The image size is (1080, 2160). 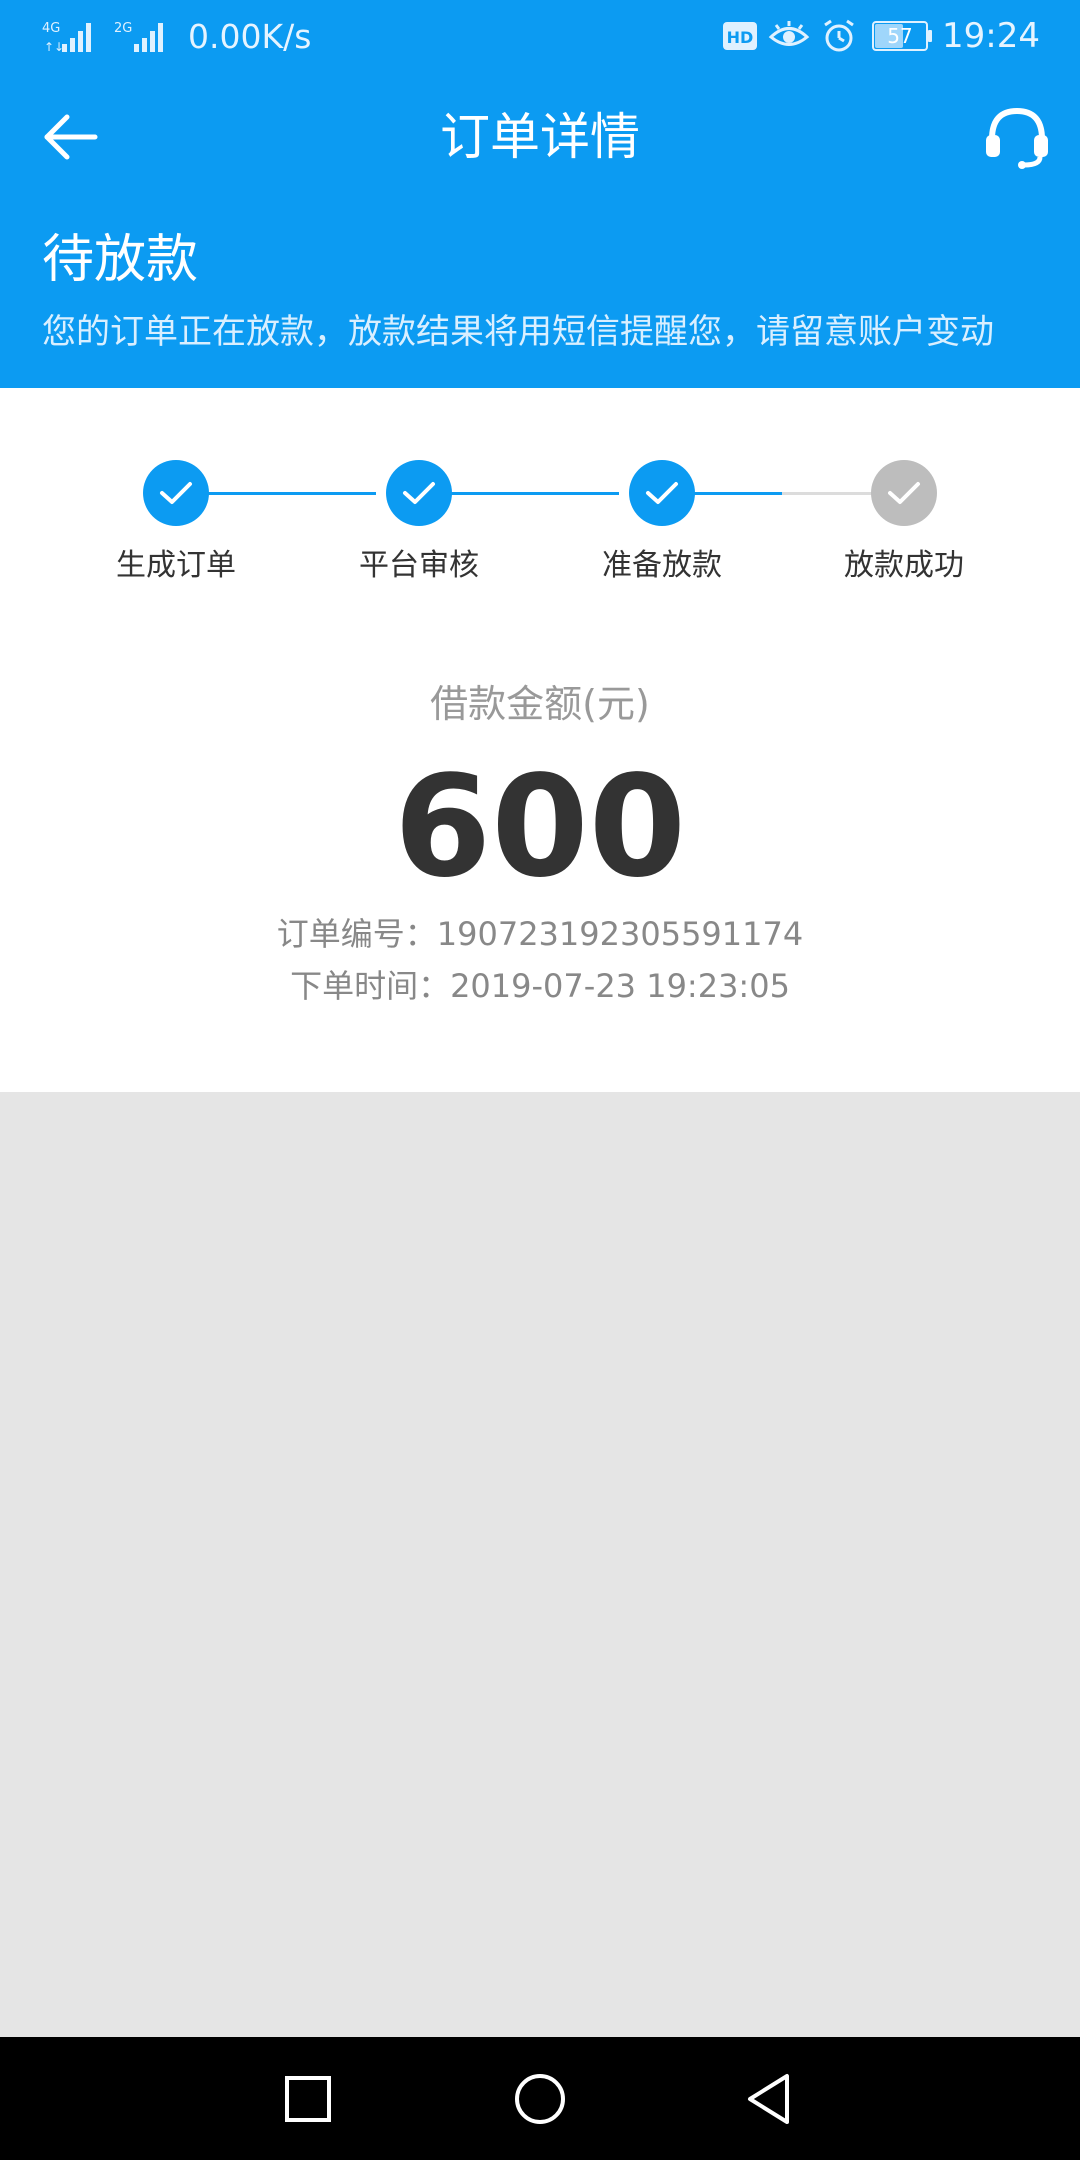 I want to click on step-prepare-disbursement: 准备放款, so click(x=662, y=524).